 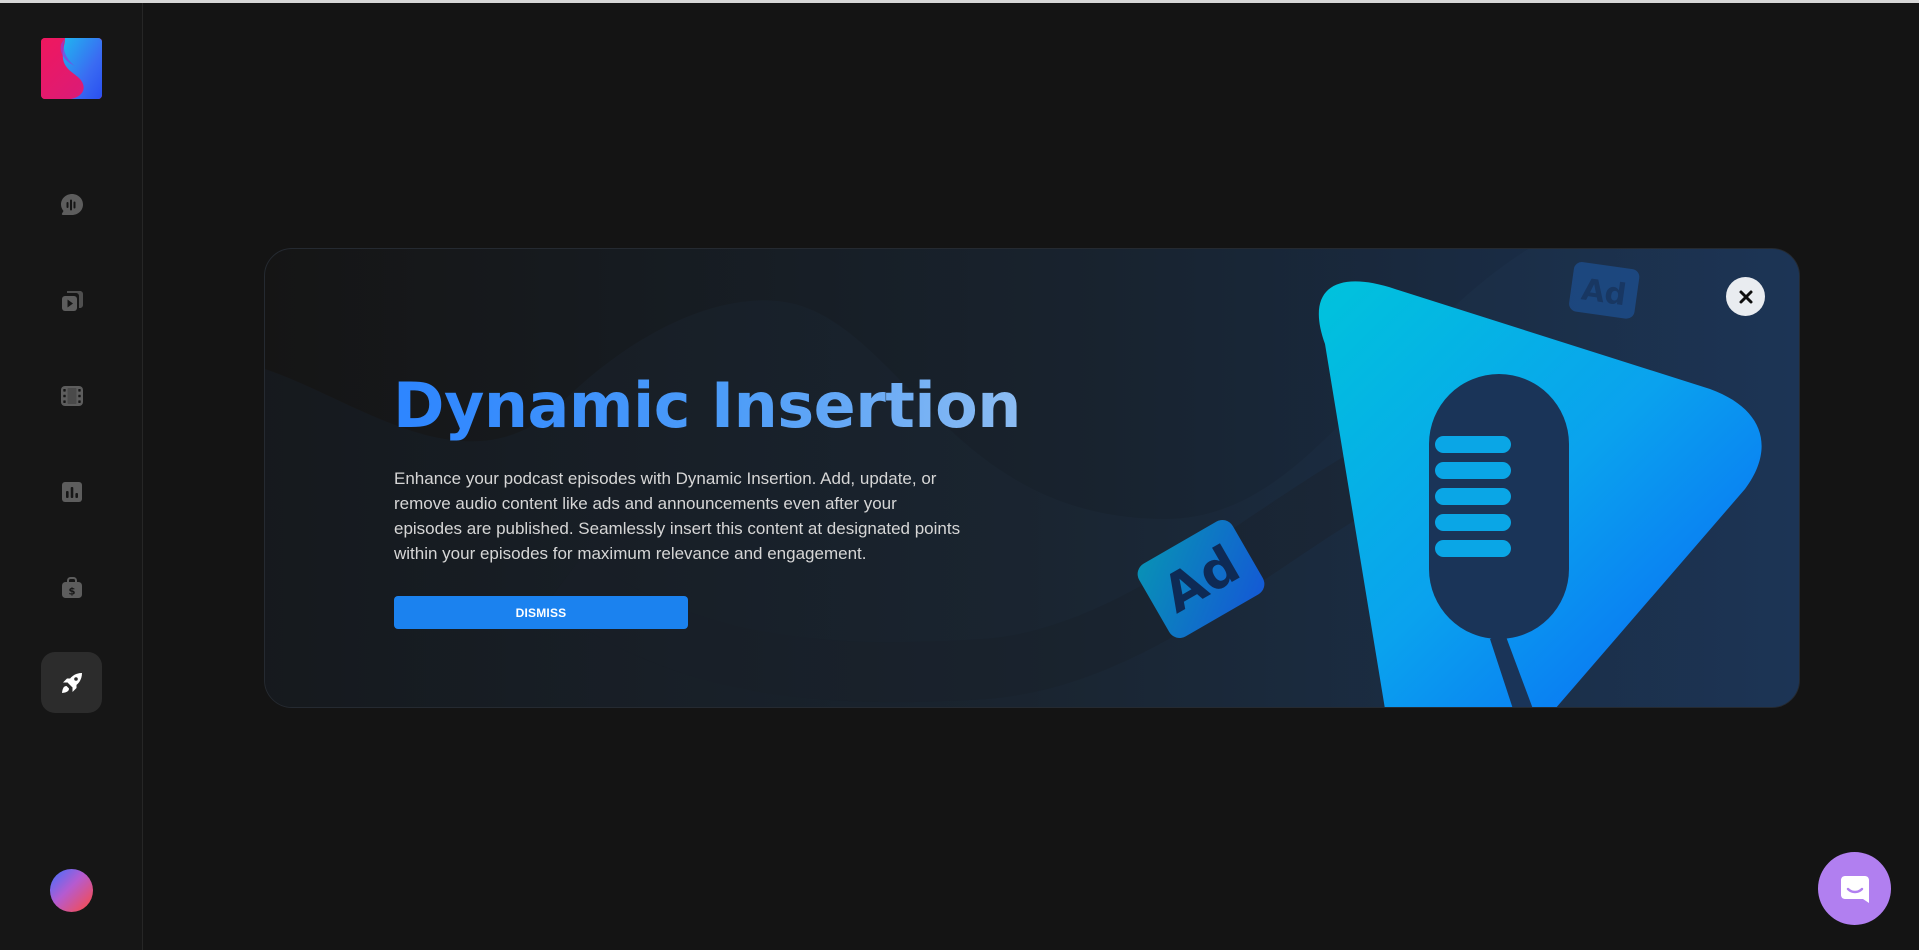 I want to click on sidebar-item-videos, so click(x=71, y=395).